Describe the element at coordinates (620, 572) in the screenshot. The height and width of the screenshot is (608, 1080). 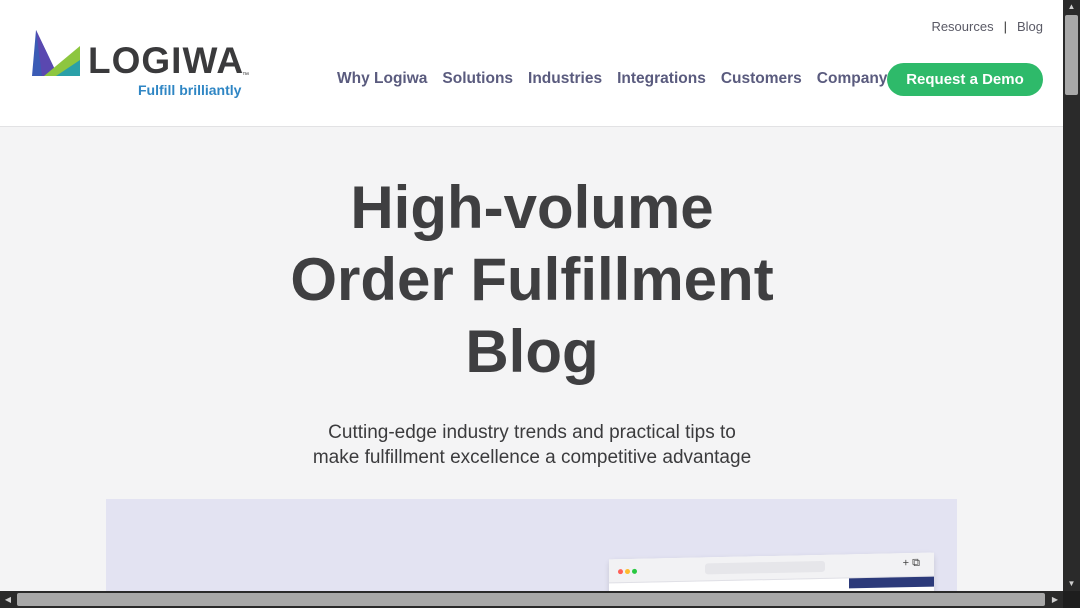
I see `close-dot-icon` at that location.